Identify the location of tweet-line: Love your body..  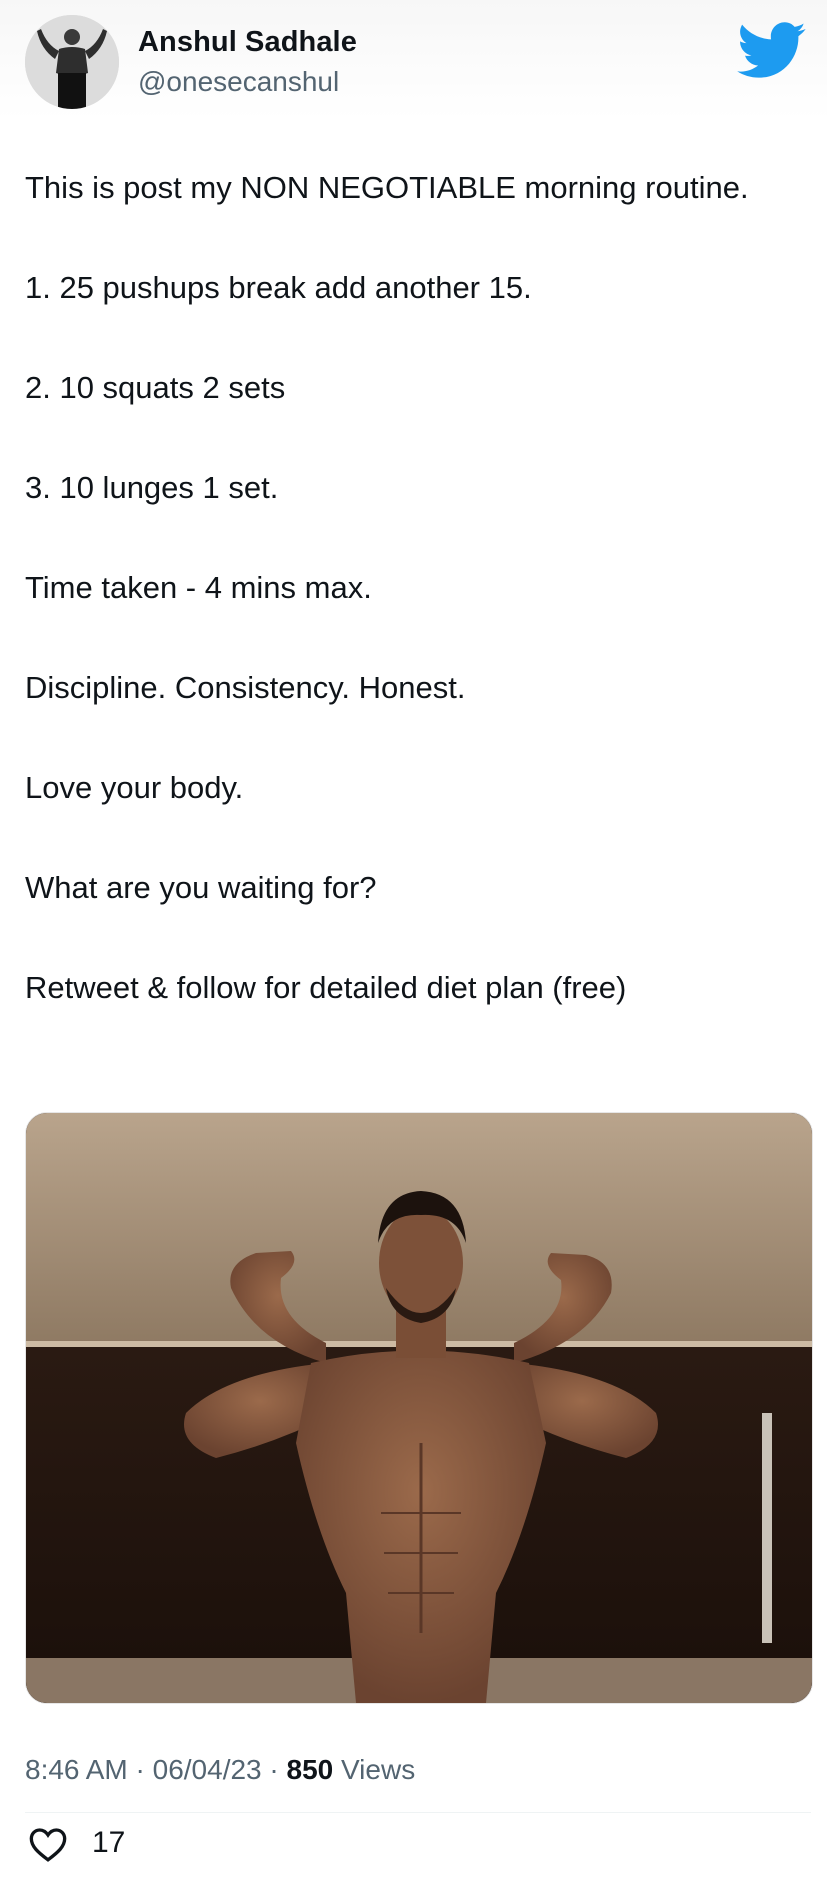
(134, 787).